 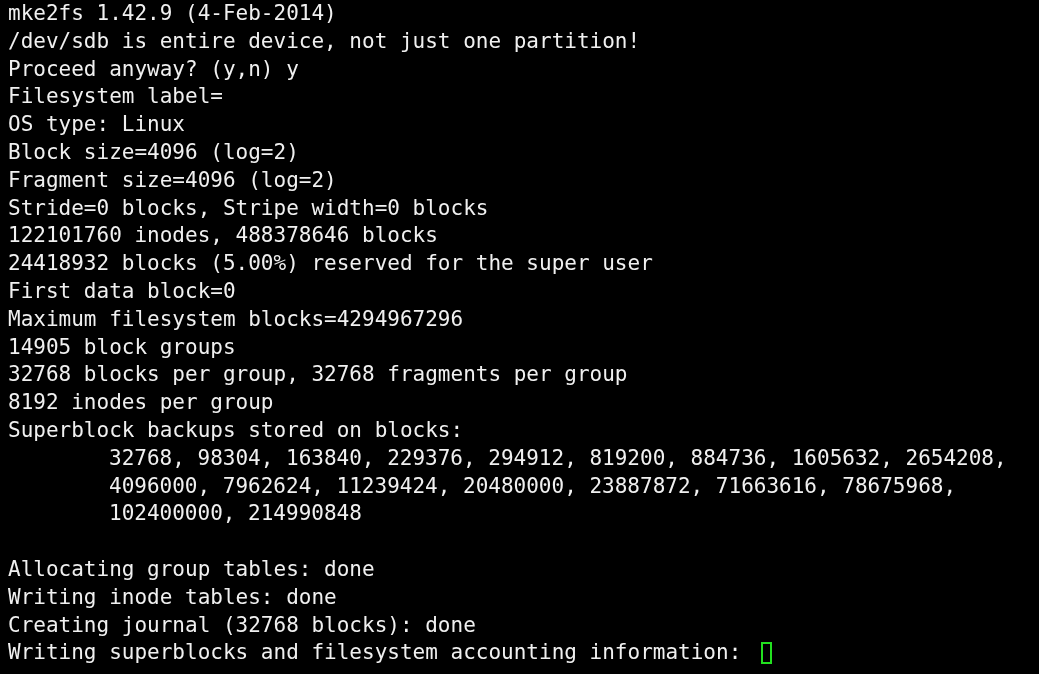 I want to click on terminal-line: Writing inode tables: done, so click(x=172, y=597).